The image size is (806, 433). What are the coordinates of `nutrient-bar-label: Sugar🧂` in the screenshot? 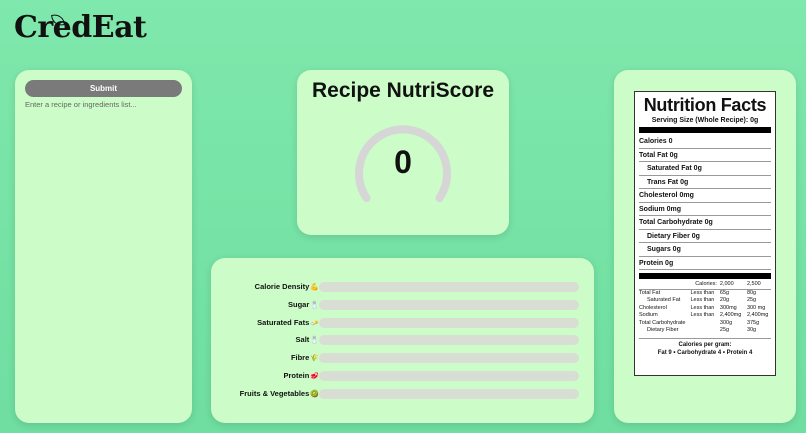 It's located at (303, 305).